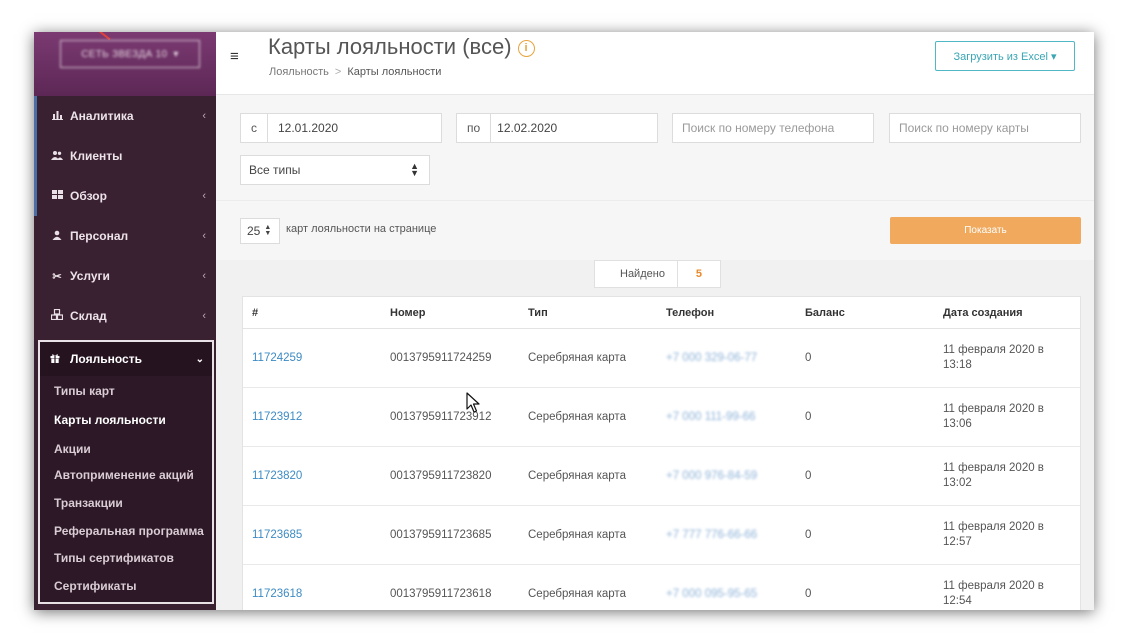 The image size is (1126, 641). What do you see at coordinates (72, 449) in the screenshot?
I see `sidebar-subitem-promotions: Акции` at bounding box center [72, 449].